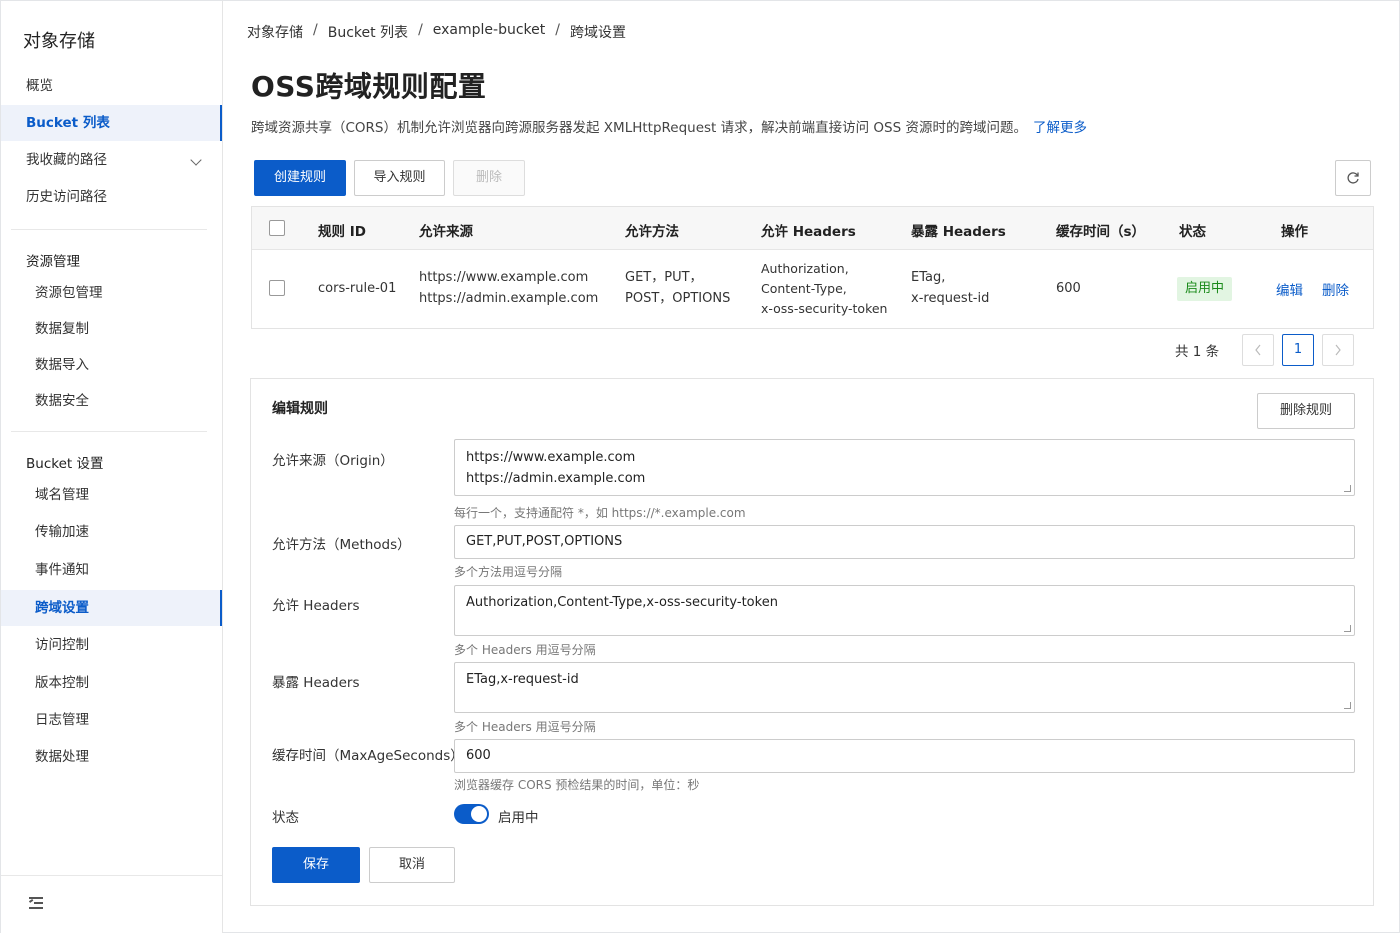 The width and height of the screenshot is (1400, 933). Describe the element at coordinates (111, 570) in the screenshot. I see `sidebar-item-events: 事件通知` at that location.